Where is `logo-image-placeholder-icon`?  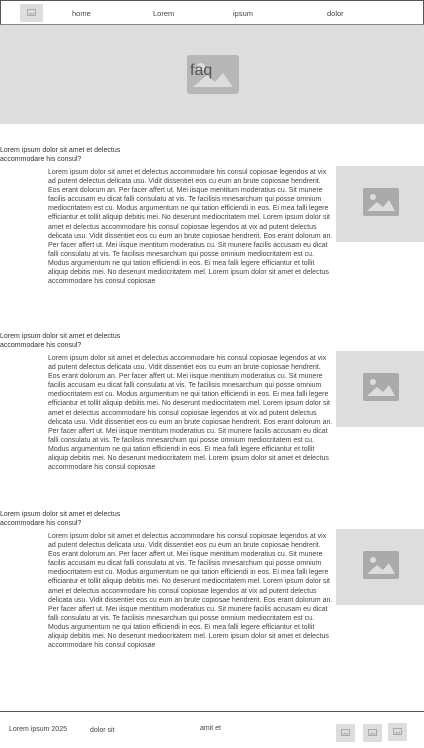 logo-image-placeholder-icon is located at coordinates (31, 13).